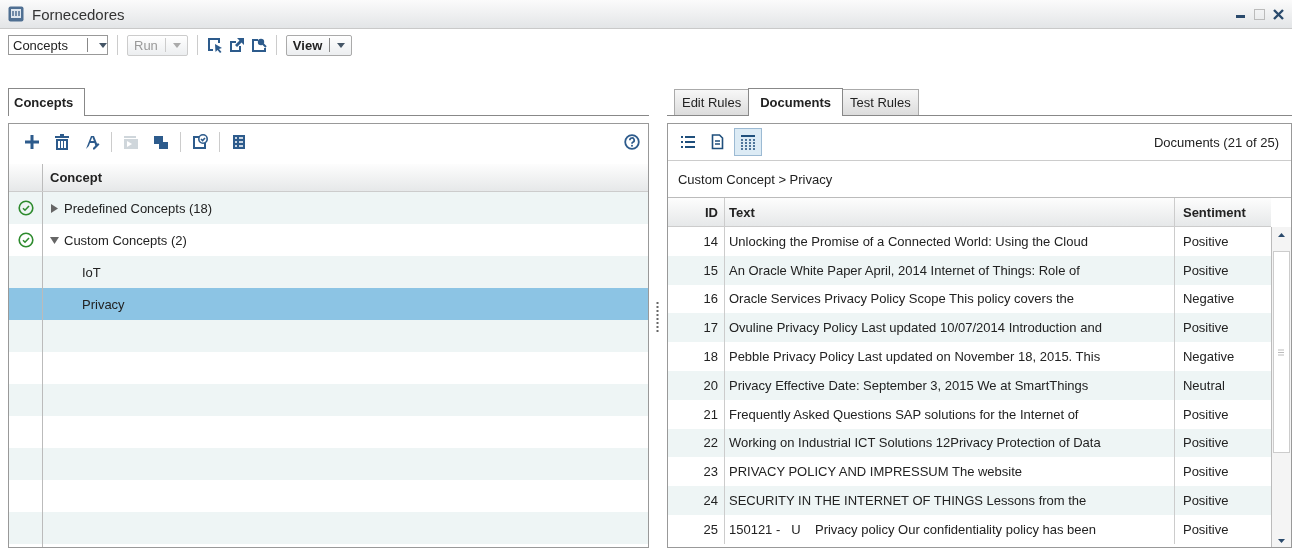 This screenshot has height=548, width=1292. Describe the element at coordinates (47, 102) in the screenshot. I see `panel-tab: Concepts` at that location.